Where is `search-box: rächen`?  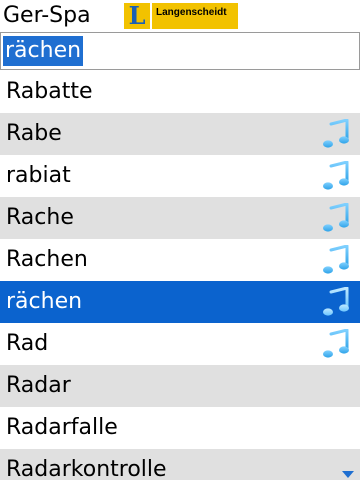
search-box: rächen is located at coordinates (180, 51).